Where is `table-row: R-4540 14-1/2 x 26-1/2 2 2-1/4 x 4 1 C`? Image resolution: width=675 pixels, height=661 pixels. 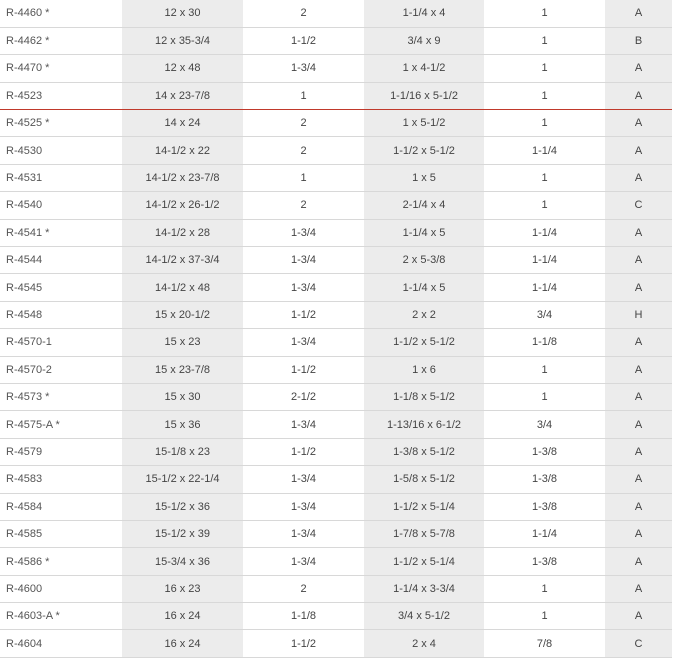
table-row: R-4540 14-1/2 x 26-1/2 2 2-1/4 x 4 1 C is located at coordinates (336, 205).